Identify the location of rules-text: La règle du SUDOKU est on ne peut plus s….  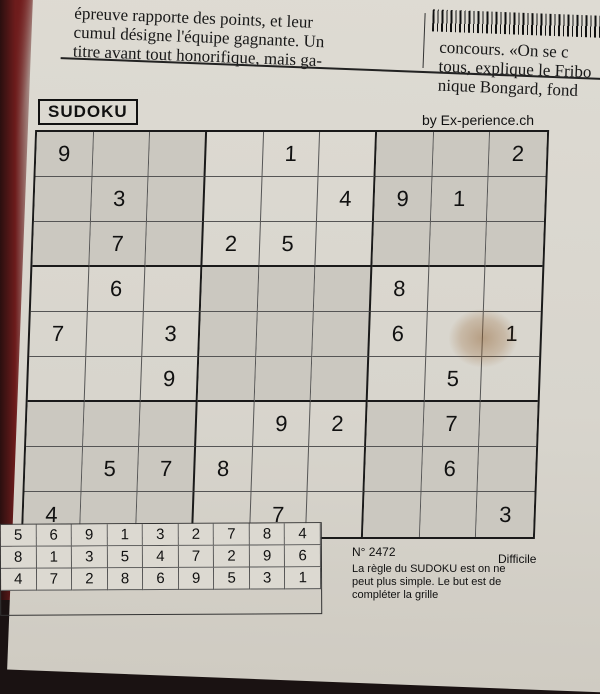
(452, 582).